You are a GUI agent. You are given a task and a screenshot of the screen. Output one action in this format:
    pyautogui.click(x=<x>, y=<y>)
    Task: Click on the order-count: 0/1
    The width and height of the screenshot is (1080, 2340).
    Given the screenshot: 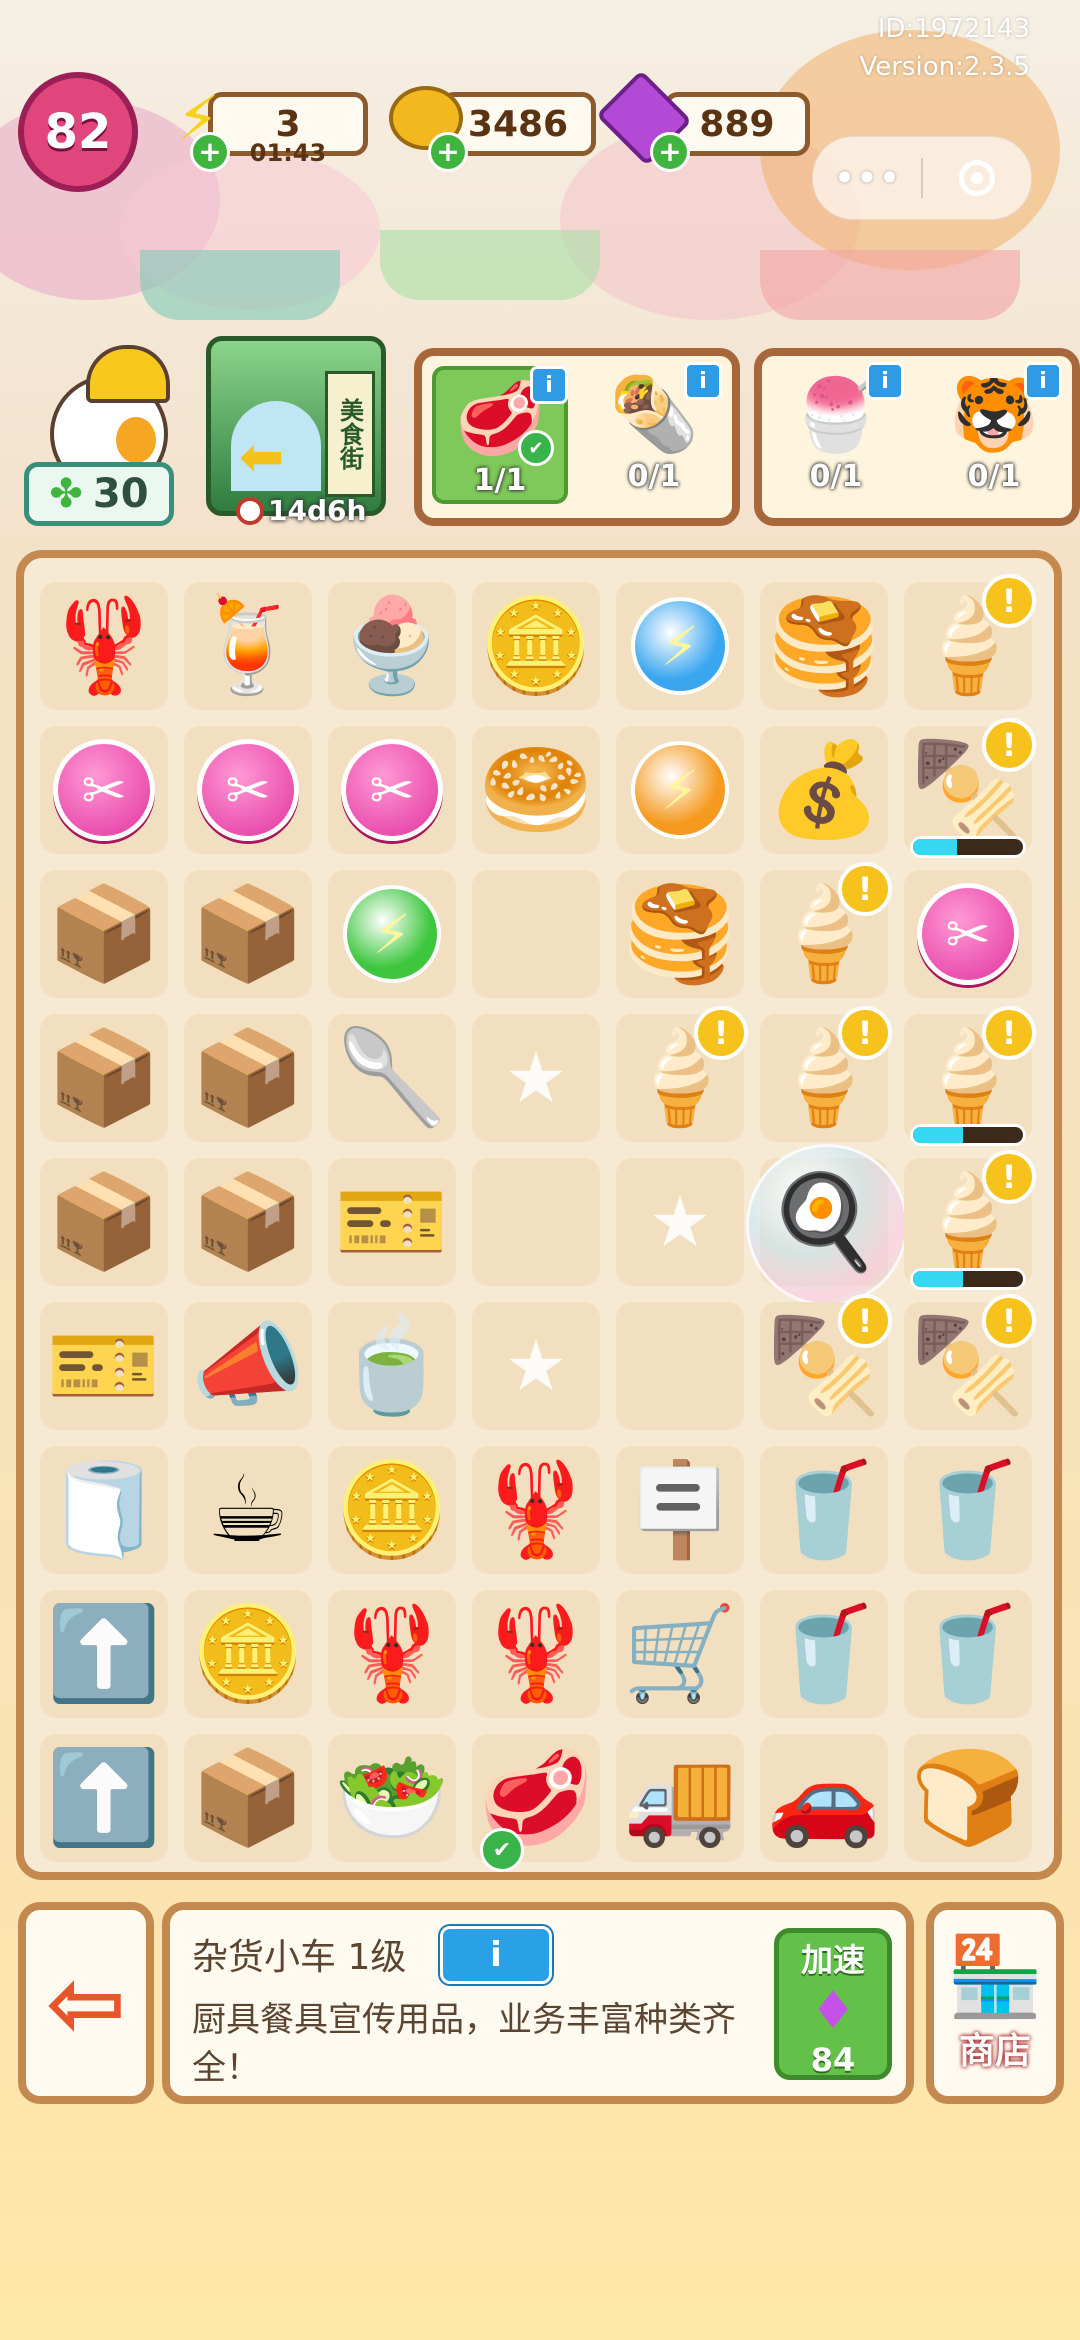 What is the action you would take?
    pyautogui.click(x=836, y=476)
    